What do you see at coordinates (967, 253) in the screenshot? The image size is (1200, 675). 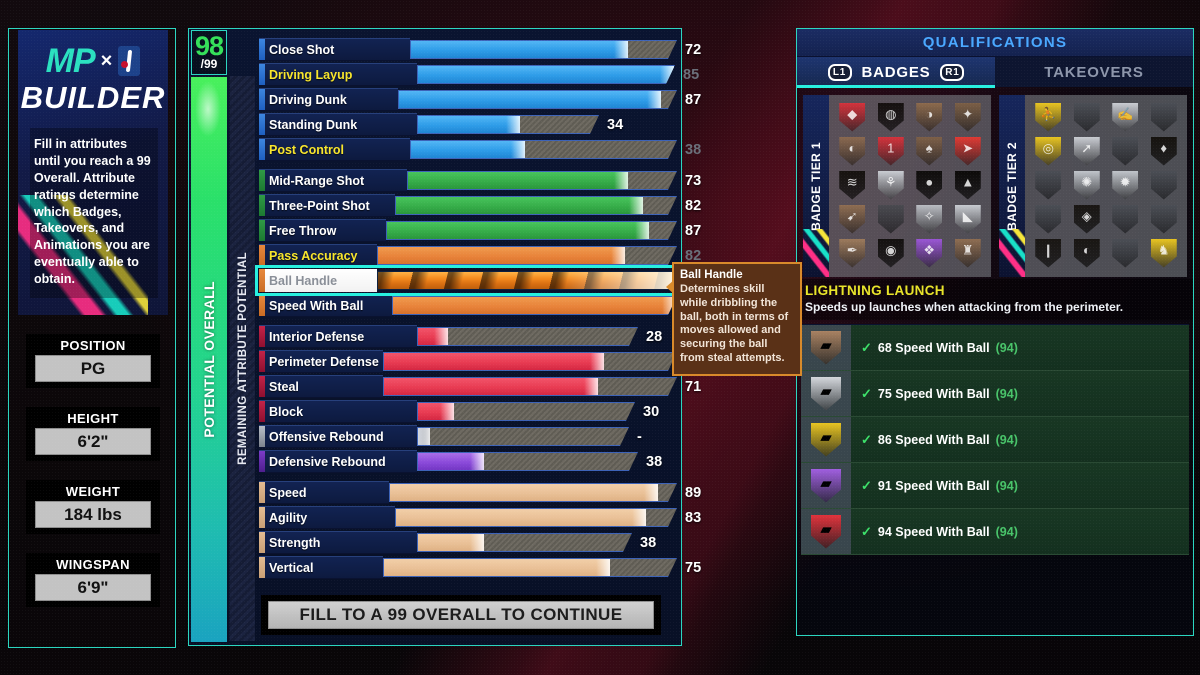 I see `badge-icon: ♜` at bounding box center [967, 253].